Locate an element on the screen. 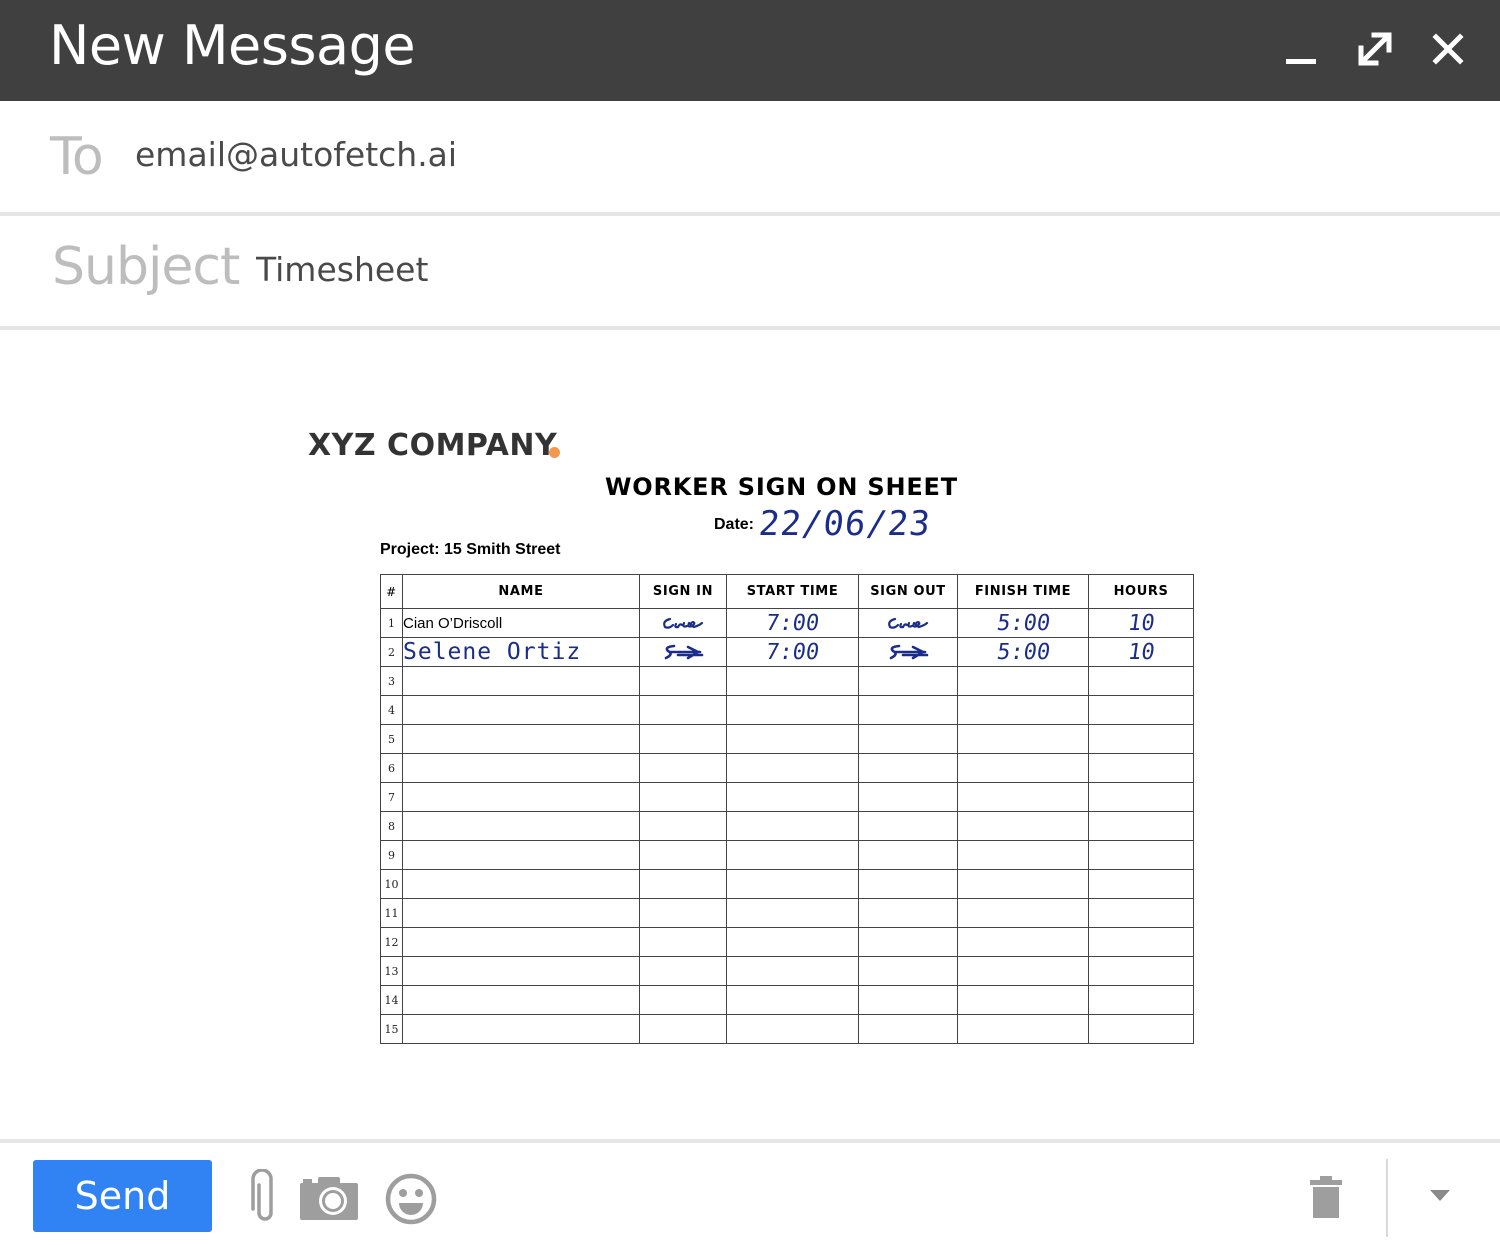  finish-time-cell: 5:00 is located at coordinates (1023, 623).